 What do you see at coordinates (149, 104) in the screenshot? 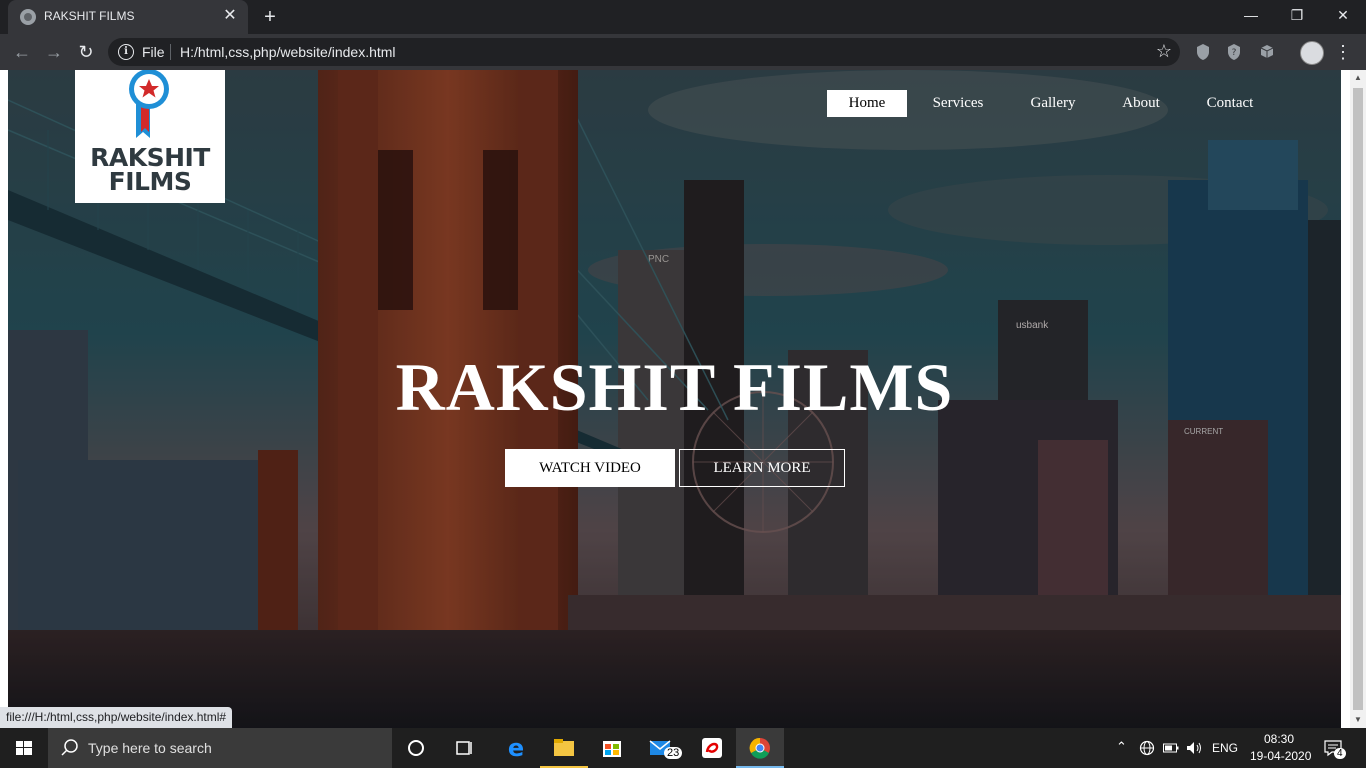
I see `ribbon-star-logo-icon` at bounding box center [149, 104].